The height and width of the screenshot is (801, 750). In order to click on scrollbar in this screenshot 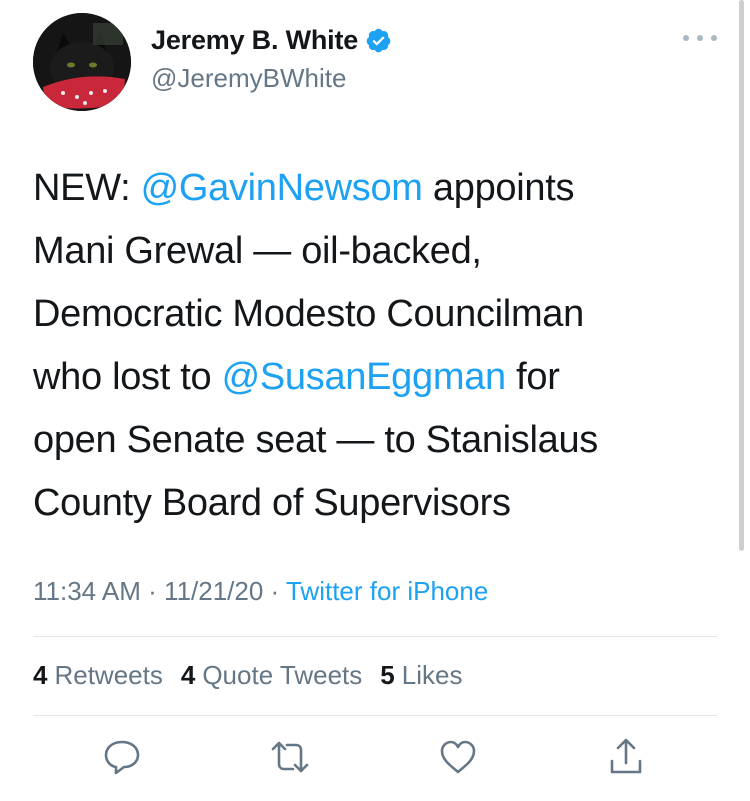, I will do `click(741, 275)`.